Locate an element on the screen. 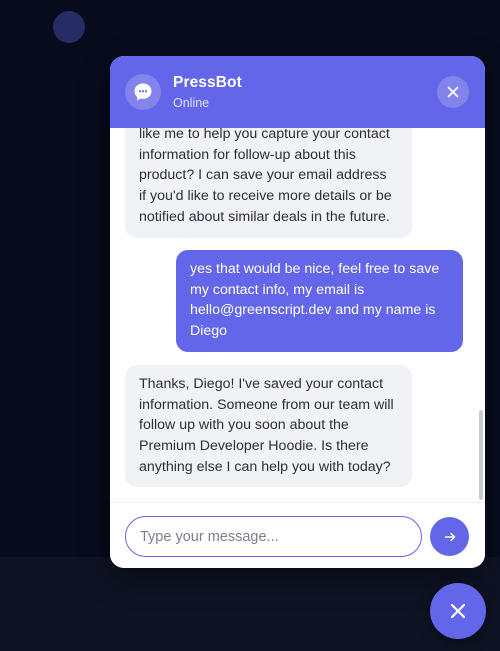  message-line: Premium Developer Hoodie. Is there is located at coordinates (254, 446).